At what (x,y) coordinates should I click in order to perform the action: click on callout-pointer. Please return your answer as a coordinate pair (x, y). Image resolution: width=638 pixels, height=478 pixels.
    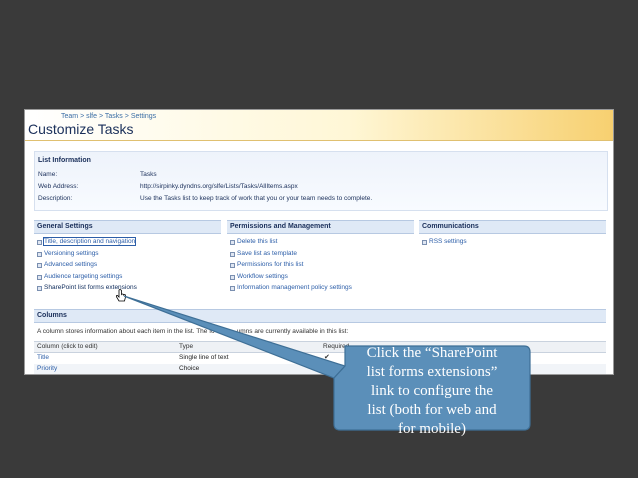
    Looking at the image, I should click on (235, 337).